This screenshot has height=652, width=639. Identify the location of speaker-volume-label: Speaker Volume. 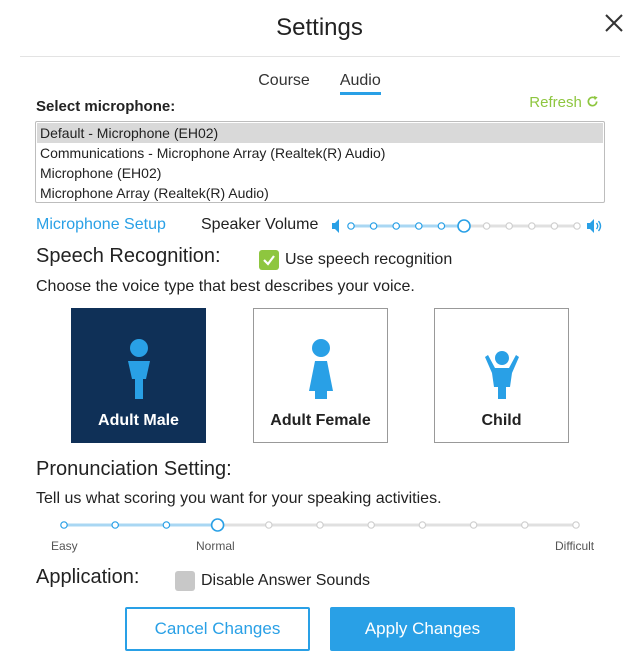
(260, 224).